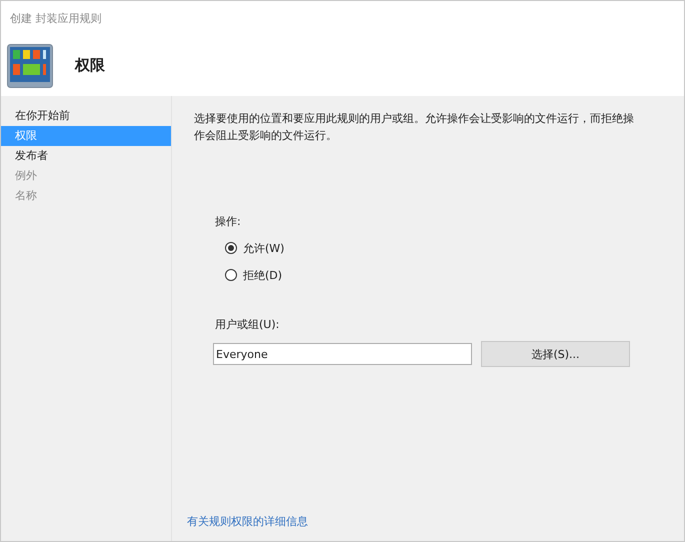 The height and width of the screenshot is (542, 685). What do you see at coordinates (414, 127) in the screenshot?
I see `description-text: 选择要使用的位置和要应用此规则的用户或组。允许操作会让受影响的文件运行，而拒绝操作会阻止受影响的文件运行。` at bounding box center [414, 127].